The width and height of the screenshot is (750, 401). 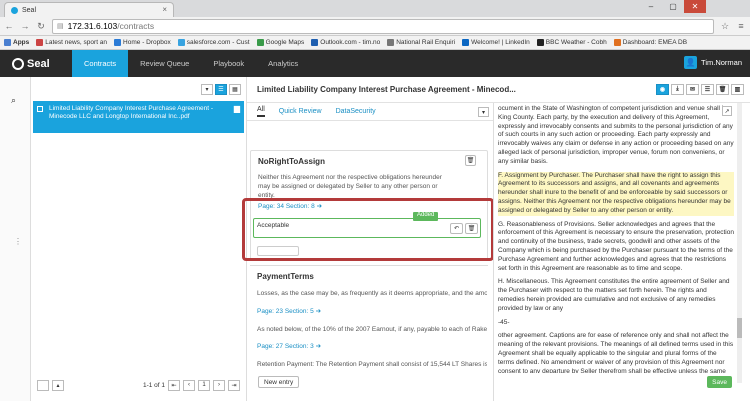 What do you see at coordinates (345, 42) in the screenshot?
I see `bookmark-item: Outlook.com - tim.no` at bounding box center [345, 42].